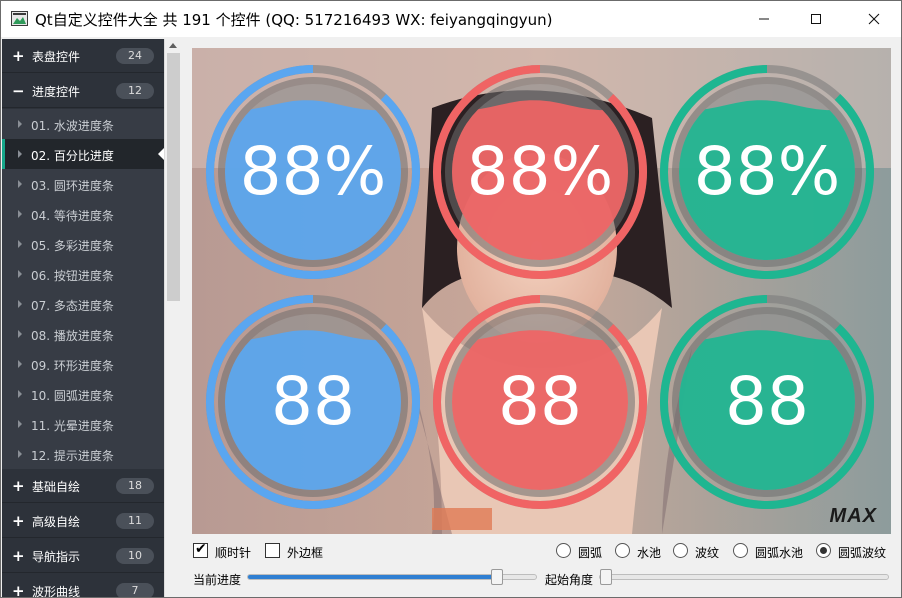  Describe the element at coordinates (135, 590) in the screenshot. I see `count-badge: 7` at that location.